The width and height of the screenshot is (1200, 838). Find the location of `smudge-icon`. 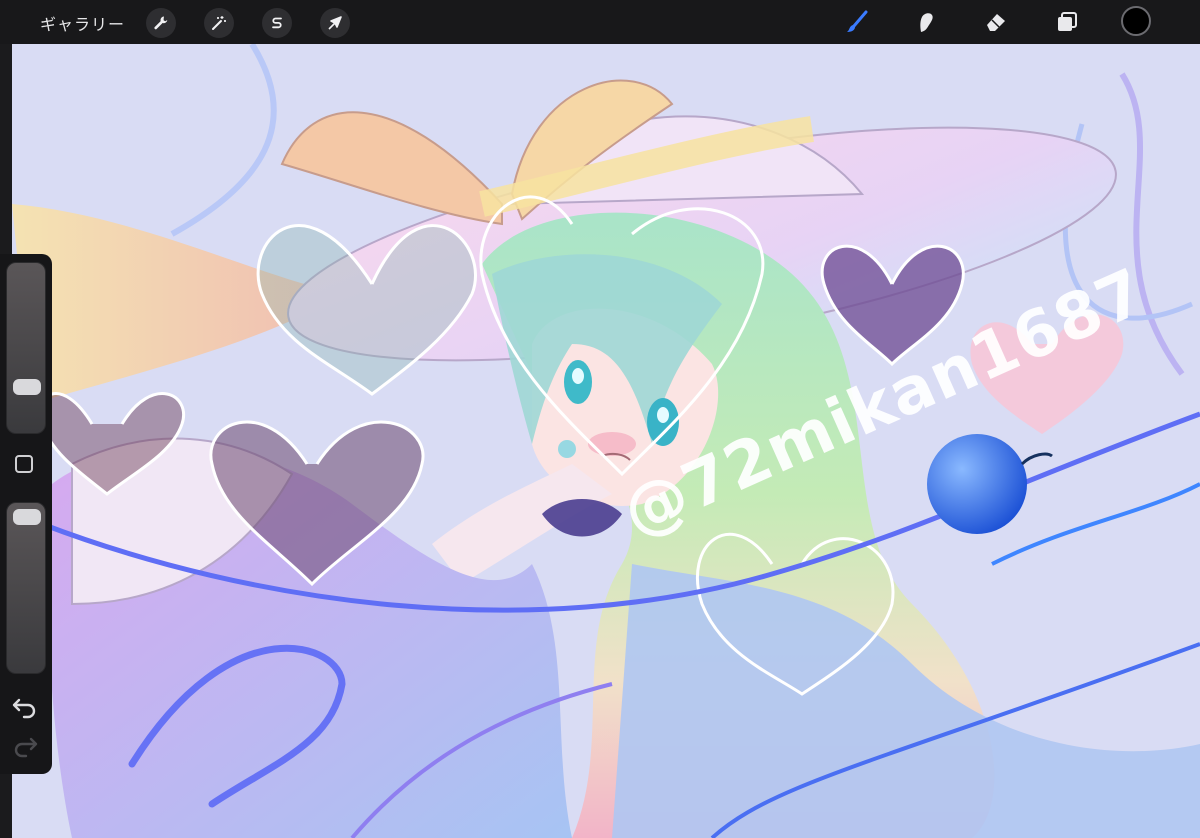

smudge-icon is located at coordinates (926, 22).